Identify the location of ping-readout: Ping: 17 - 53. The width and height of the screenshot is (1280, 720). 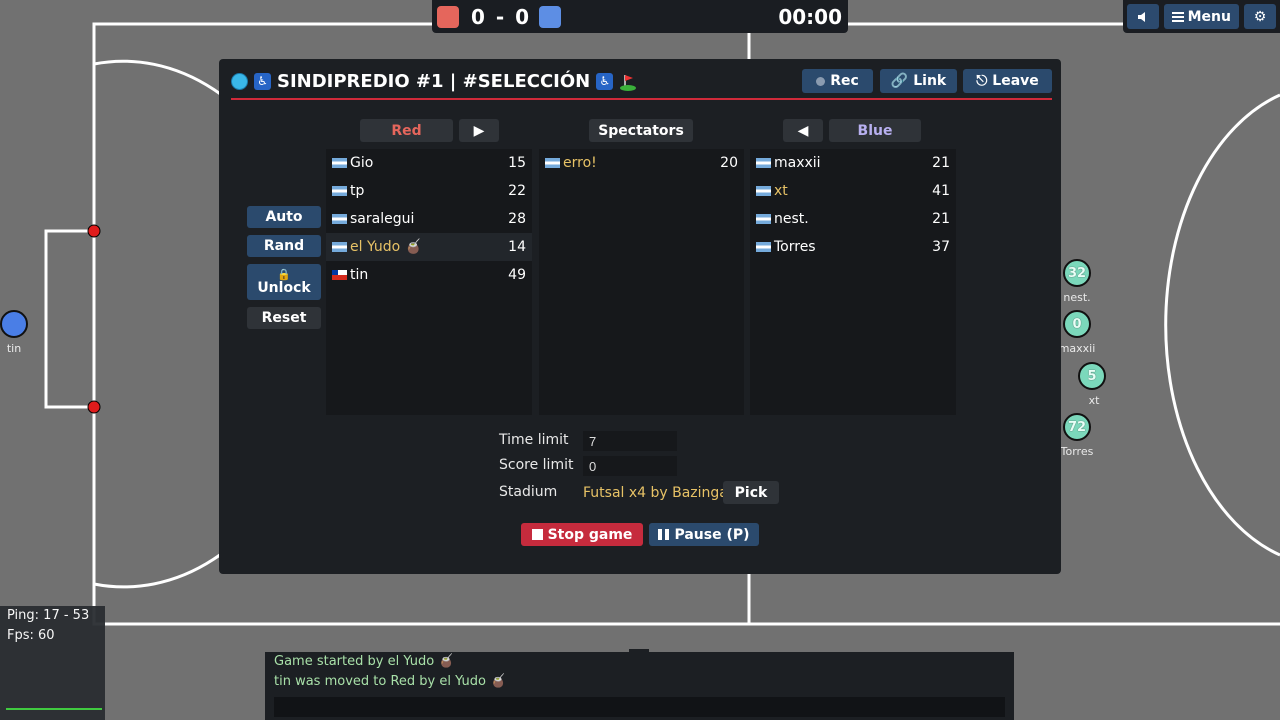
(48, 615).